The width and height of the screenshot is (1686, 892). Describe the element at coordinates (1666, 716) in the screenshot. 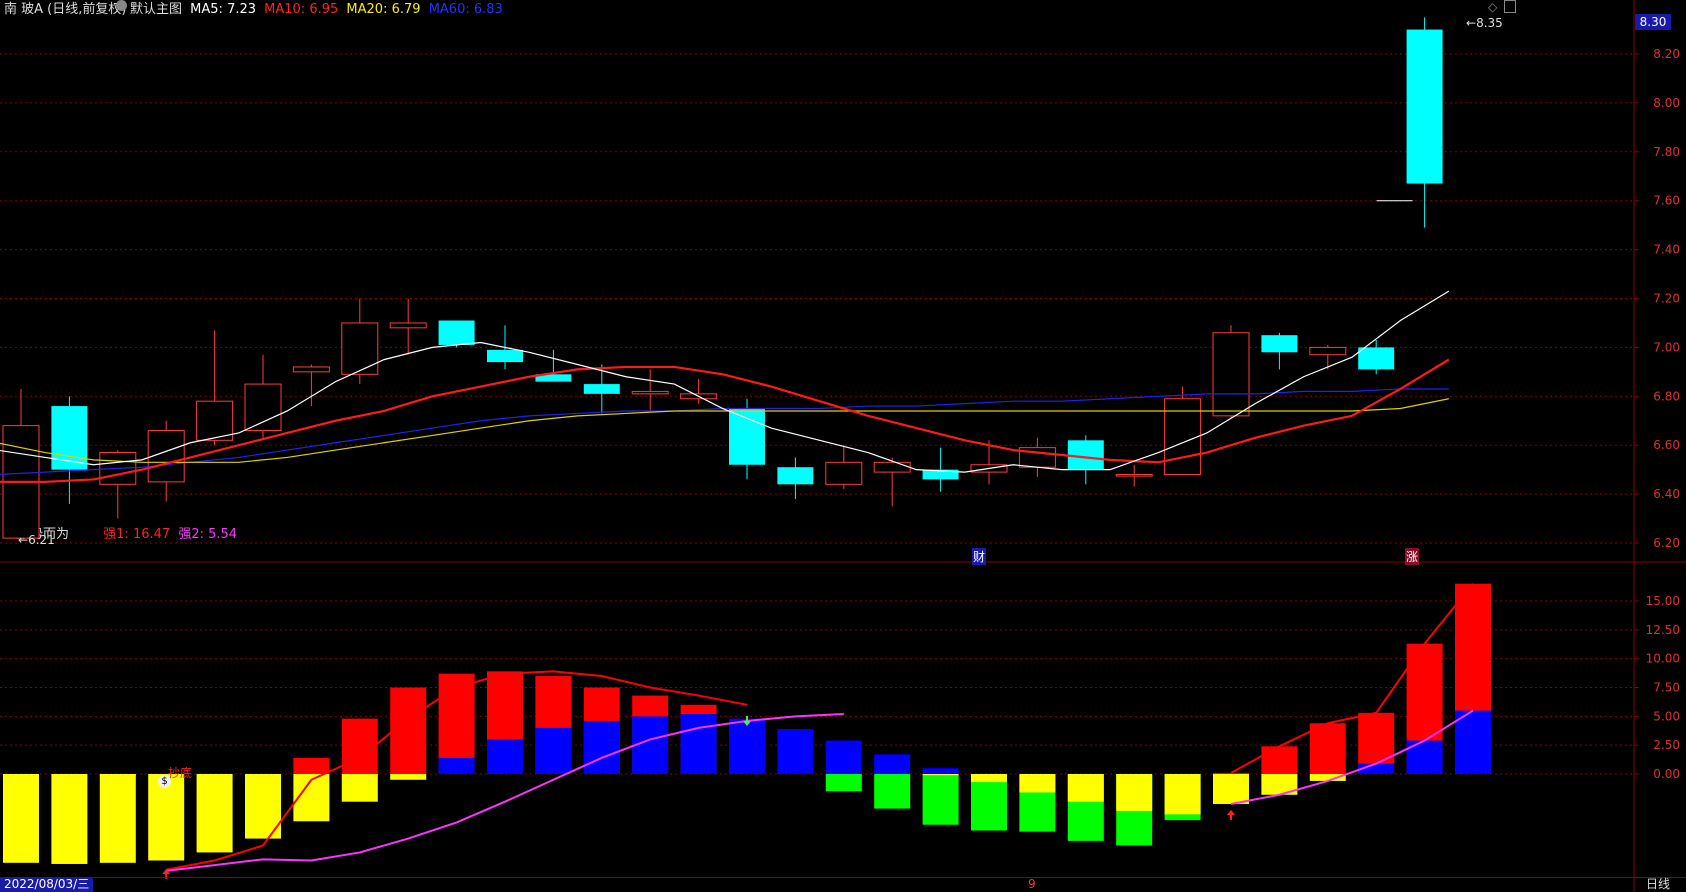

I see `indicator-tick-label: 5.00` at that location.